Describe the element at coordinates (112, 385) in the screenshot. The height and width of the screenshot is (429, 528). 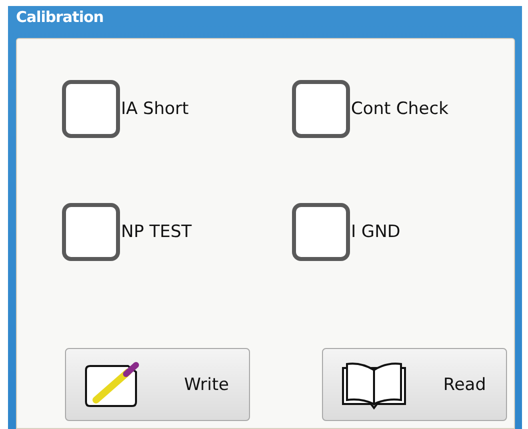
I see `pencil-icon` at that location.